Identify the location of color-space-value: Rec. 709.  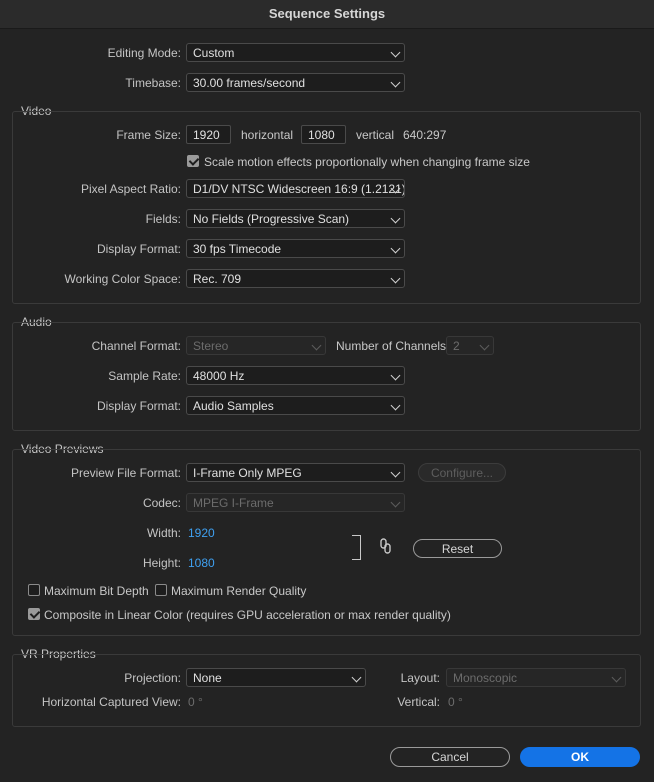
(217, 279).